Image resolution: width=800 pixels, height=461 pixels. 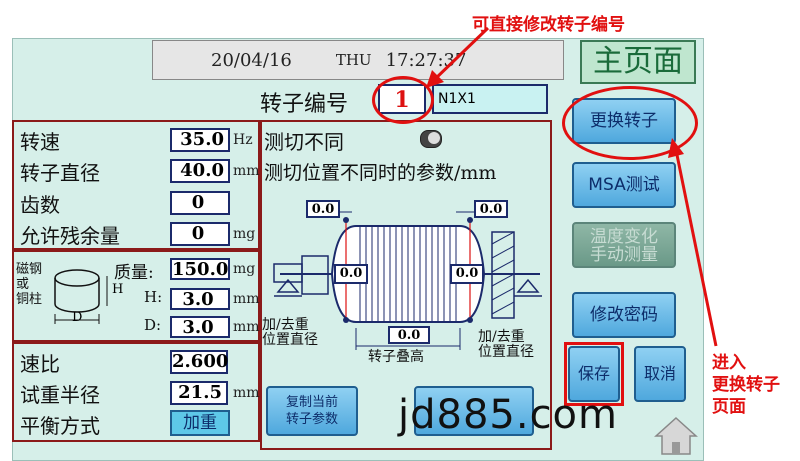 What do you see at coordinates (81, 296) in the screenshot?
I see `cylinder-icon` at bounding box center [81, 296].